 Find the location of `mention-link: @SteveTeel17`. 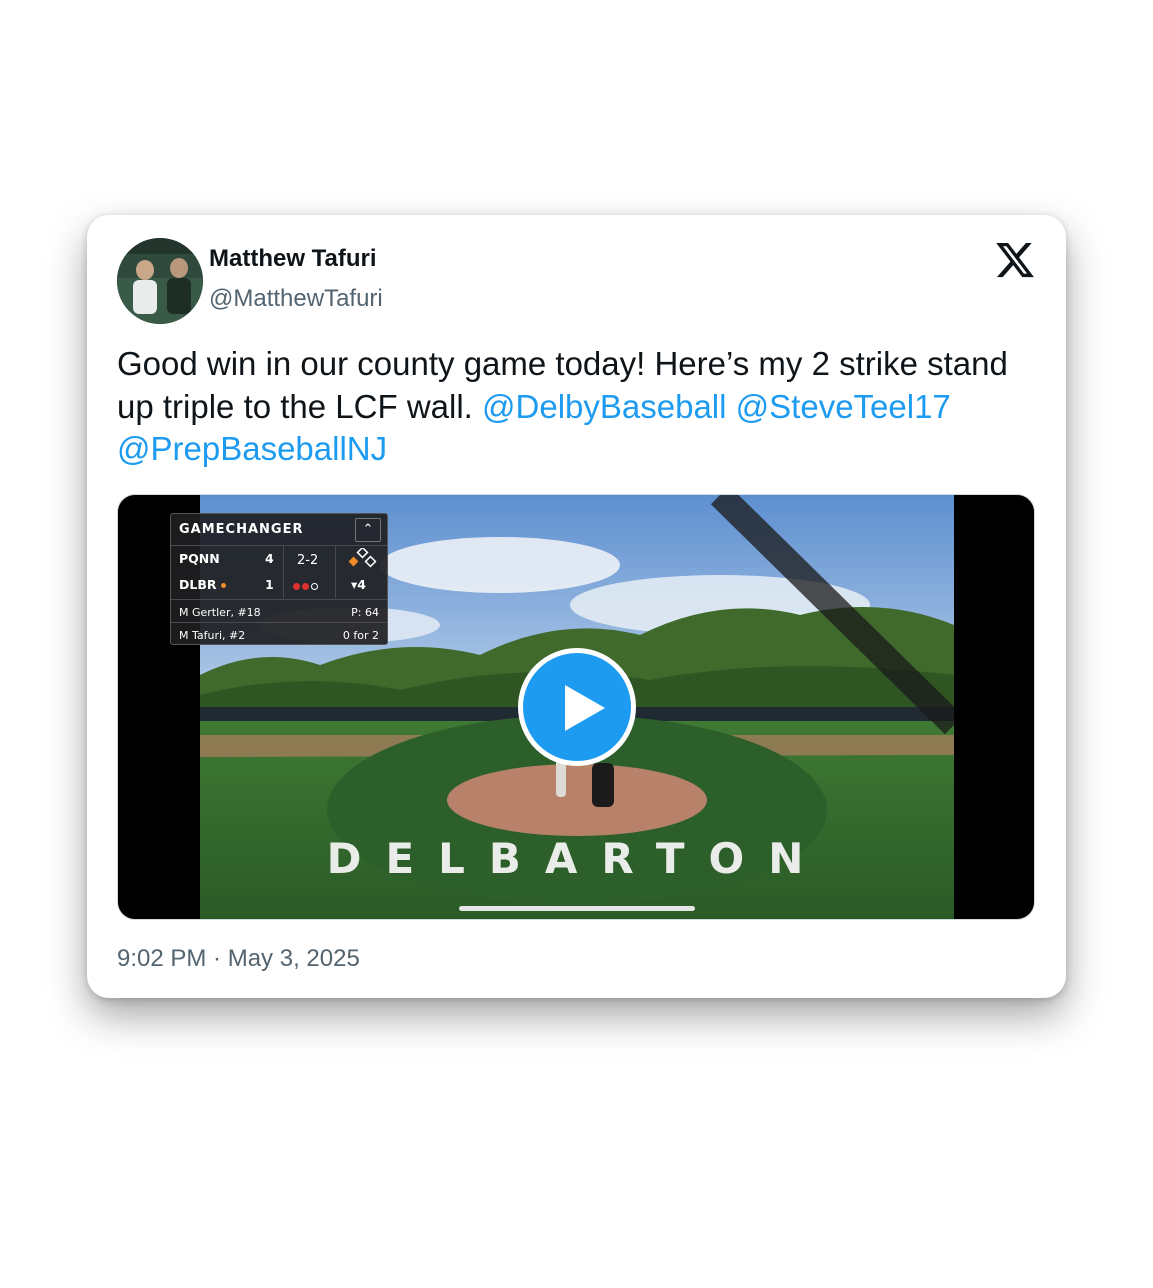

mention-link: @SteveTeel17 is located at coordinates (843, 406).